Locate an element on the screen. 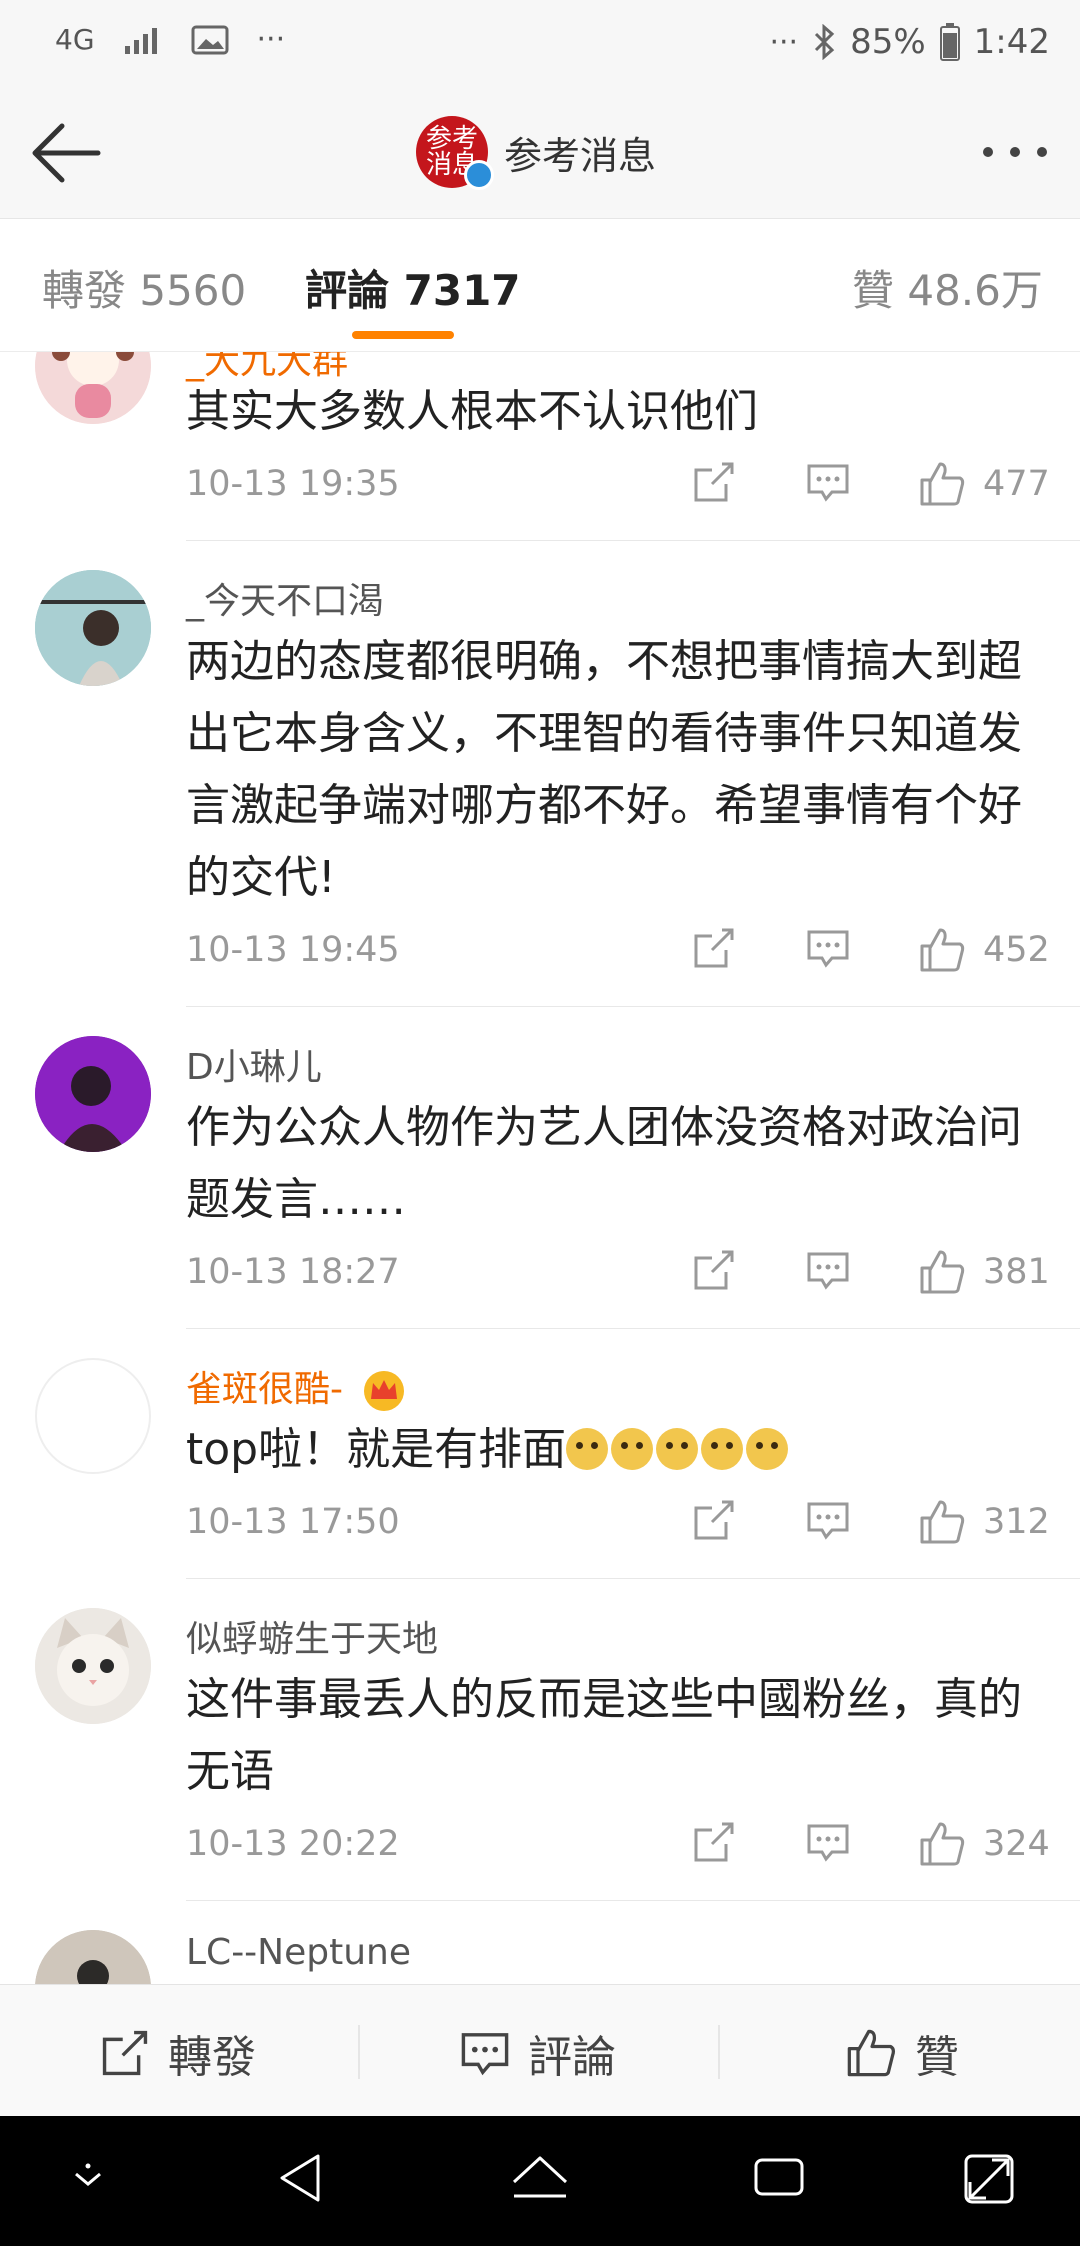 This screenshot has width=1080, height=2246. comment-username: 雀斑很酷- is located at coordinates (264, 1389).